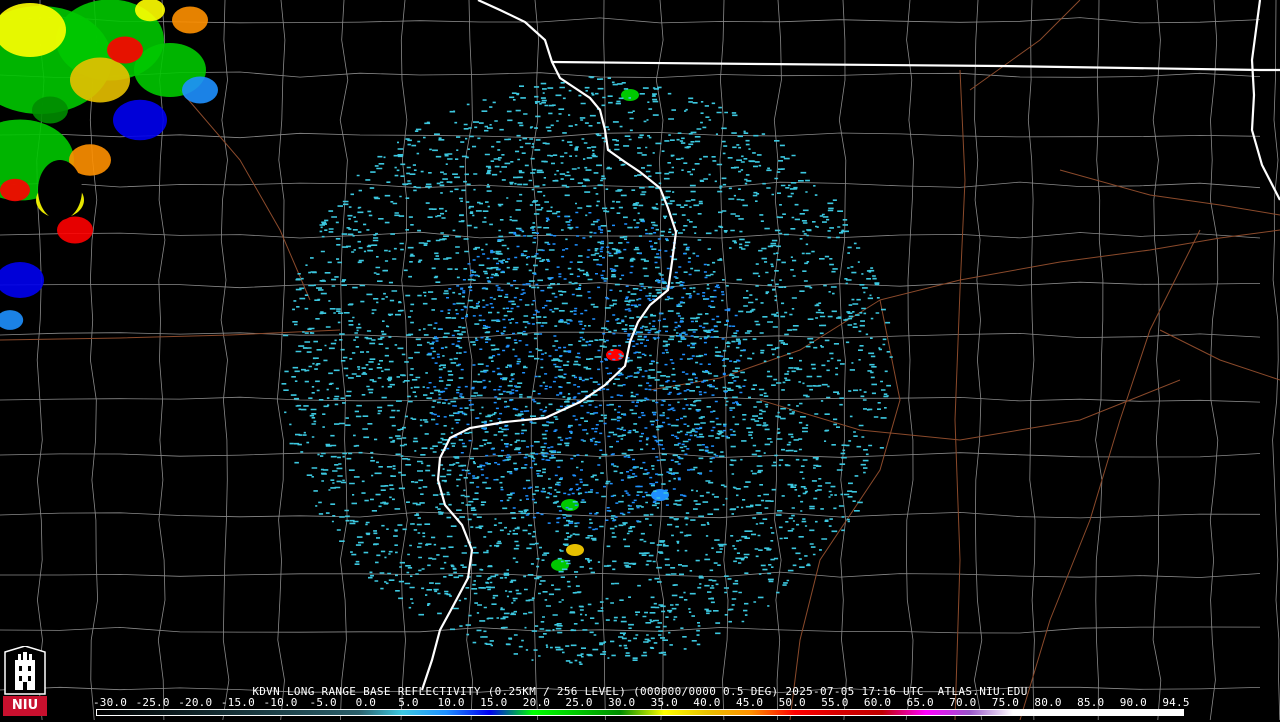 The width and height of the screenshot is (1280, 722). What do you see at coordinates (1005, 702) in the screenshot?
I see `colorbar-tick-label: 75.0` at bounding box center [1005, 702].